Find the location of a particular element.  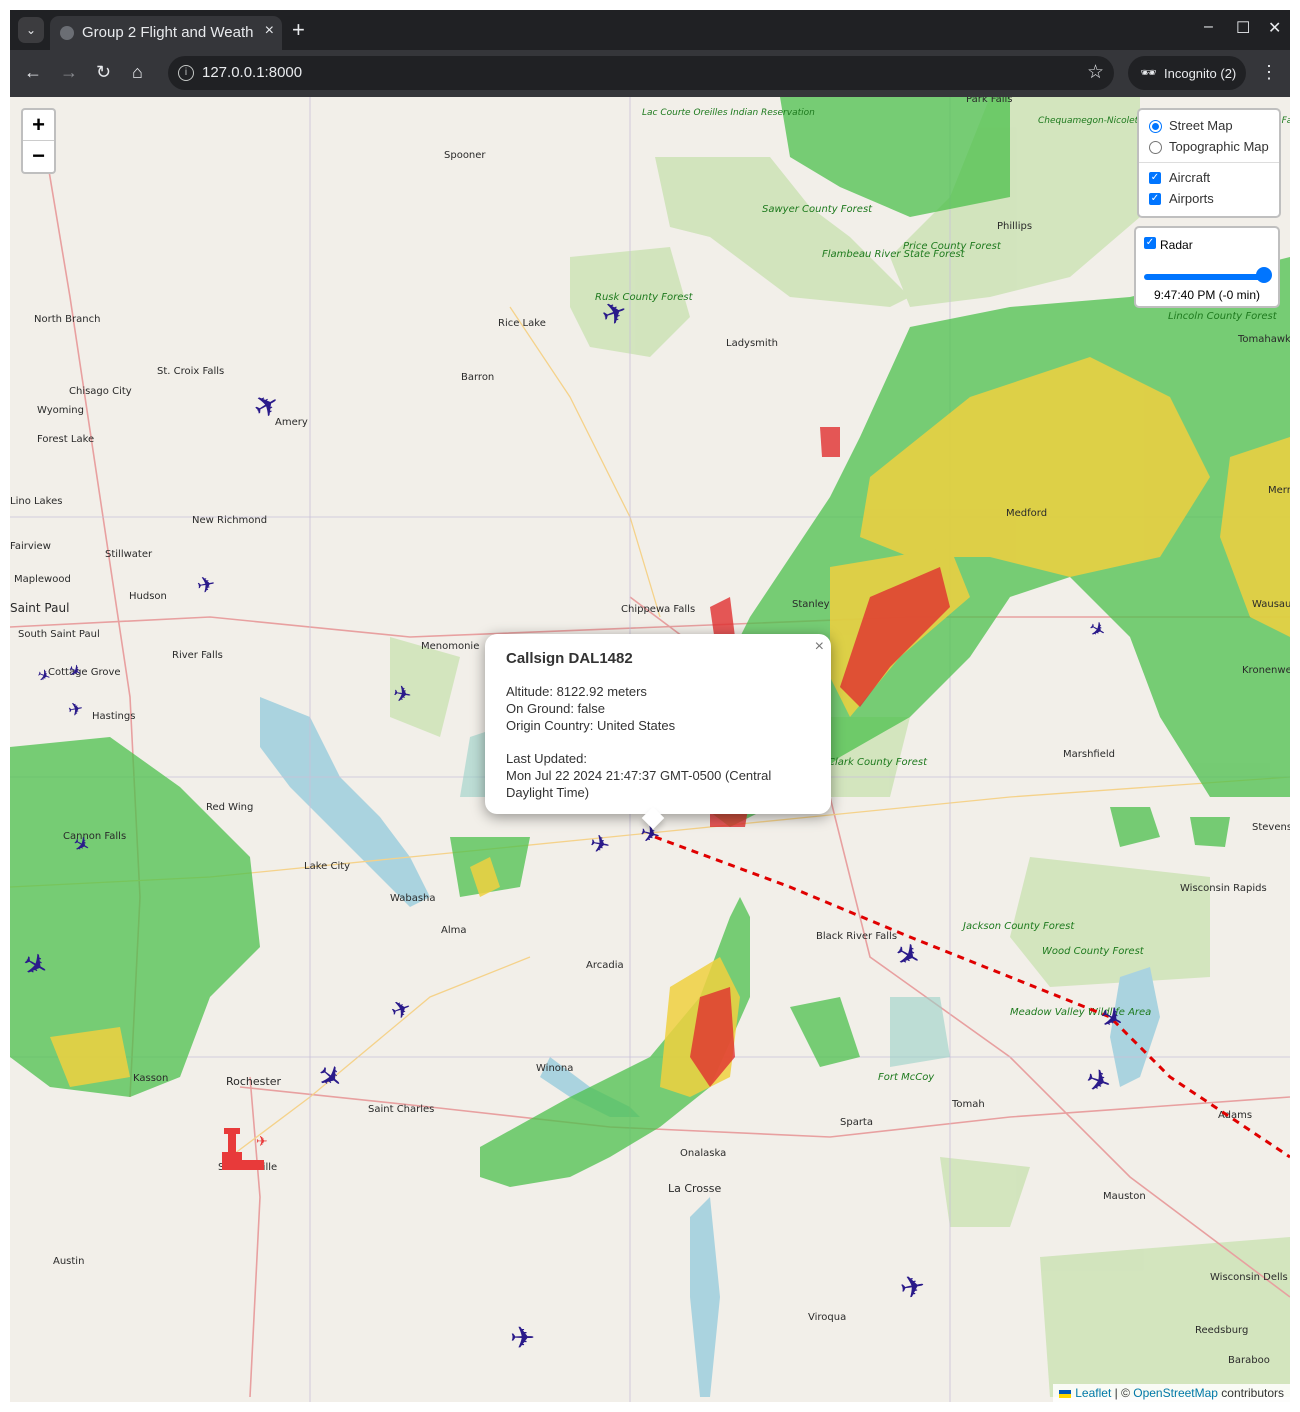

zoom-out-button: − is located at coordinates (38, 156).